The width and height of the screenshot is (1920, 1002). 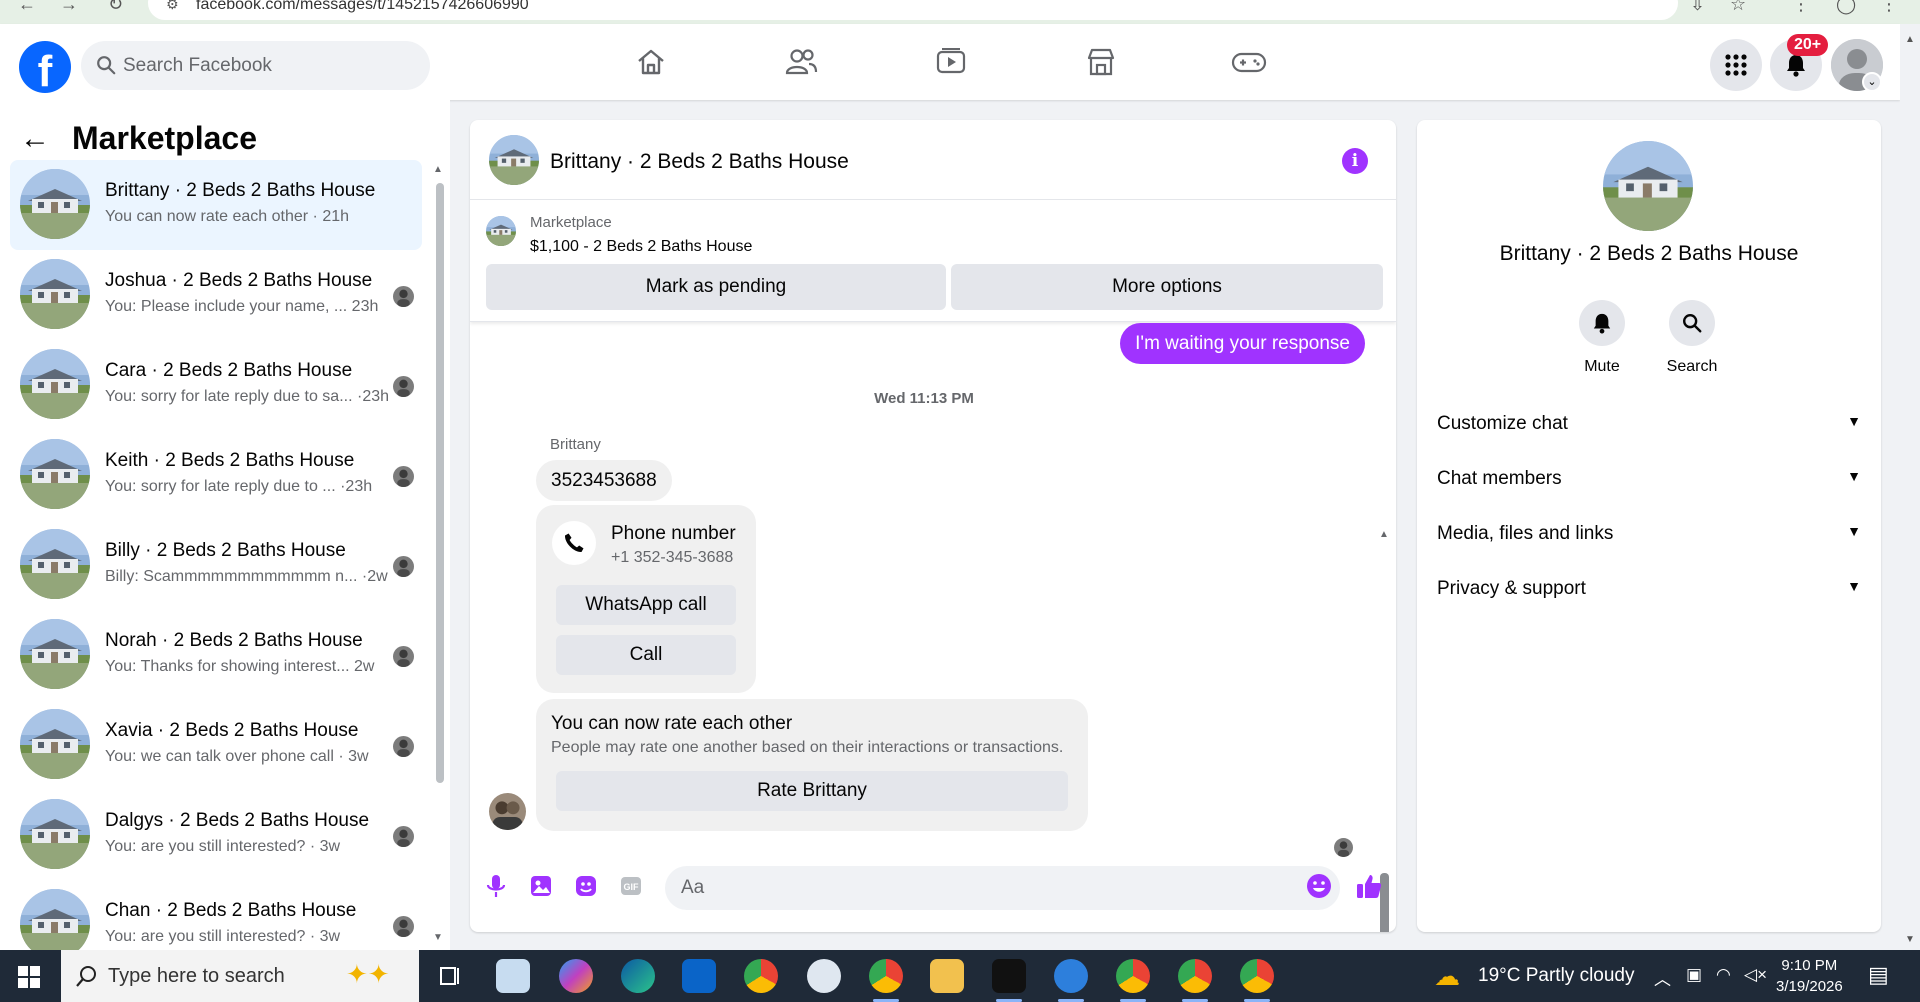 I want to click on friends-icon, so click(x=801, y=62).